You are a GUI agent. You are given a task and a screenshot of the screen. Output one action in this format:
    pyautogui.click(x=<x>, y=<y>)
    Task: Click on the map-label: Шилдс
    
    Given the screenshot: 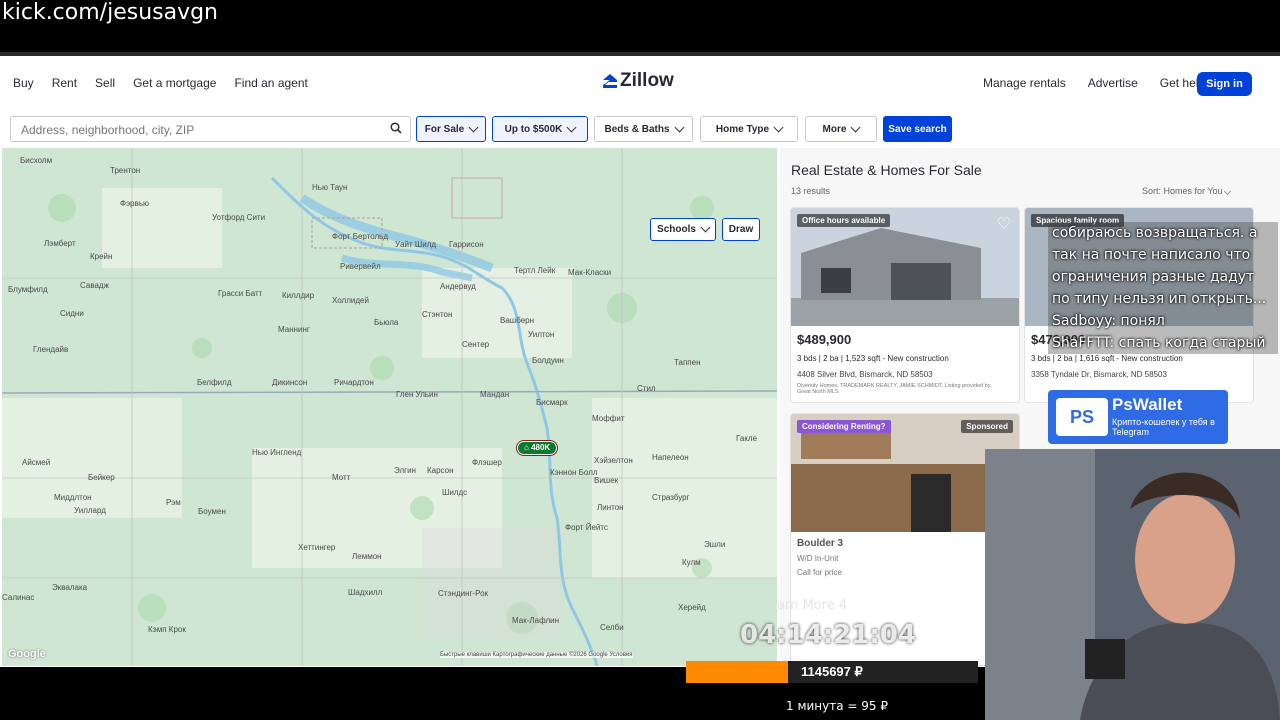 What is the action you would take?
    pyautogui.click(x=455, y=492)
    